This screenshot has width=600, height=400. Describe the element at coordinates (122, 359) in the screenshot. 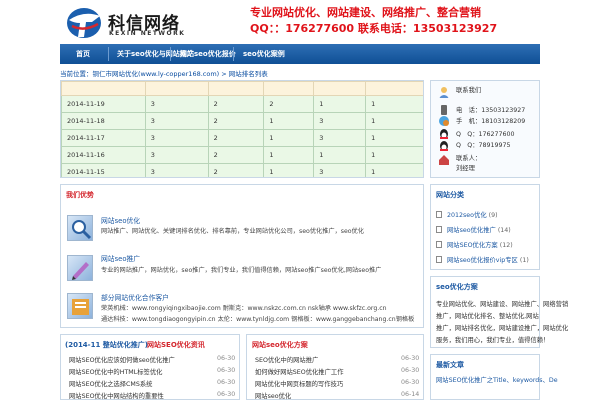

I see `list-item: 网站SEO优化应该如何做seo优化推广` at that location.